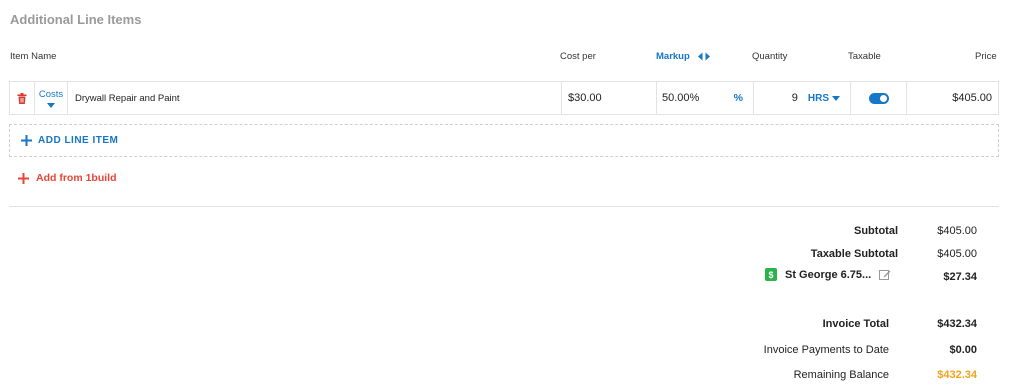  I want to click on cost-per-value: $30.00, so click(585, 98).